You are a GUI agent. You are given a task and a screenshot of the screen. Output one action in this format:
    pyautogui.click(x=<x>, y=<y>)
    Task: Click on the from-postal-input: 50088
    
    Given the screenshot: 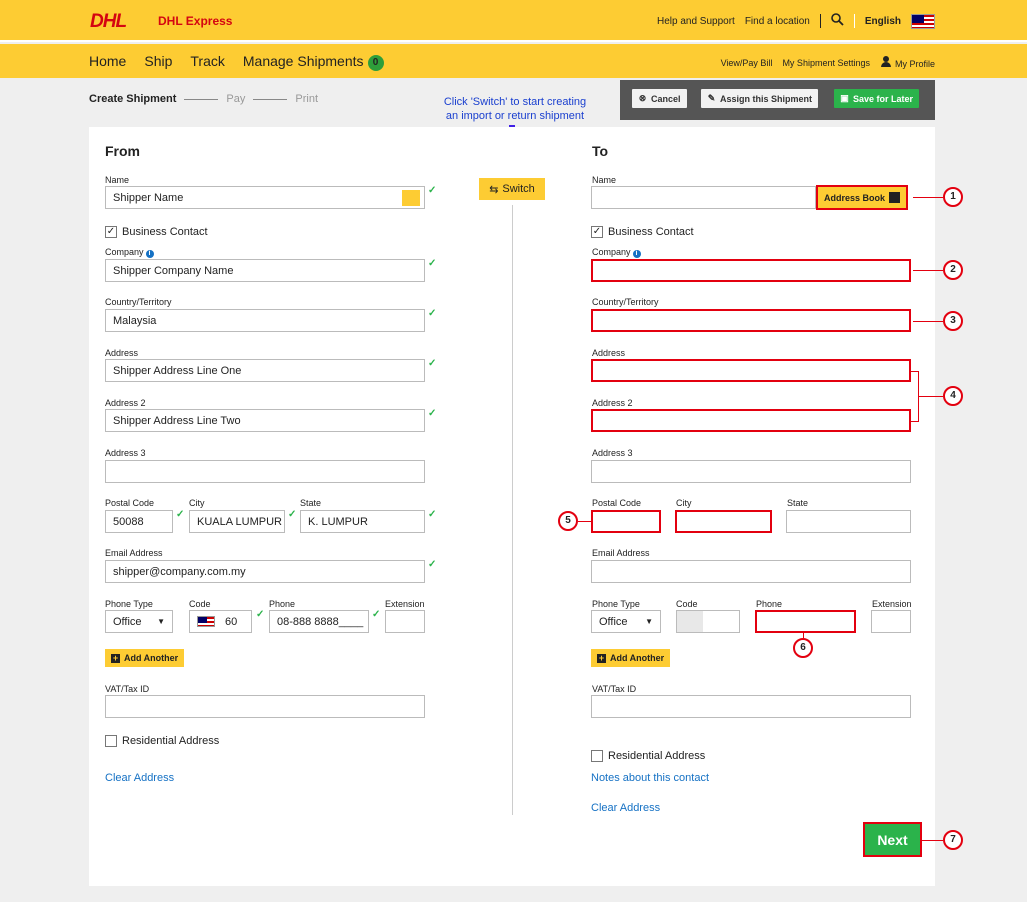 What is the action you would take?
    pyautogui.click(x=139, y=521)
    